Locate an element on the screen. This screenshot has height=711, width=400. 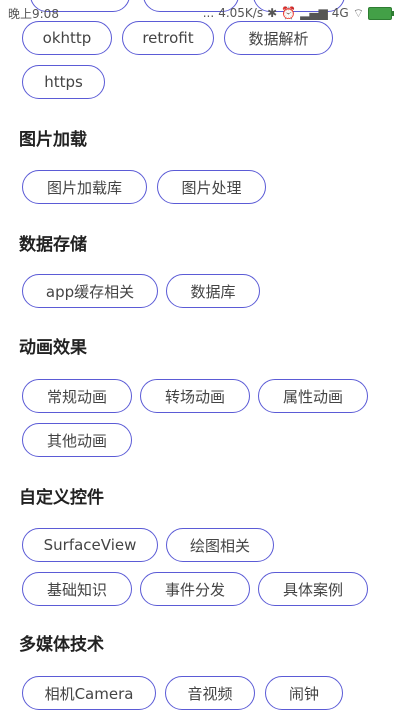
wifi-icon: ⌔ is located at coordinates (358, 12).